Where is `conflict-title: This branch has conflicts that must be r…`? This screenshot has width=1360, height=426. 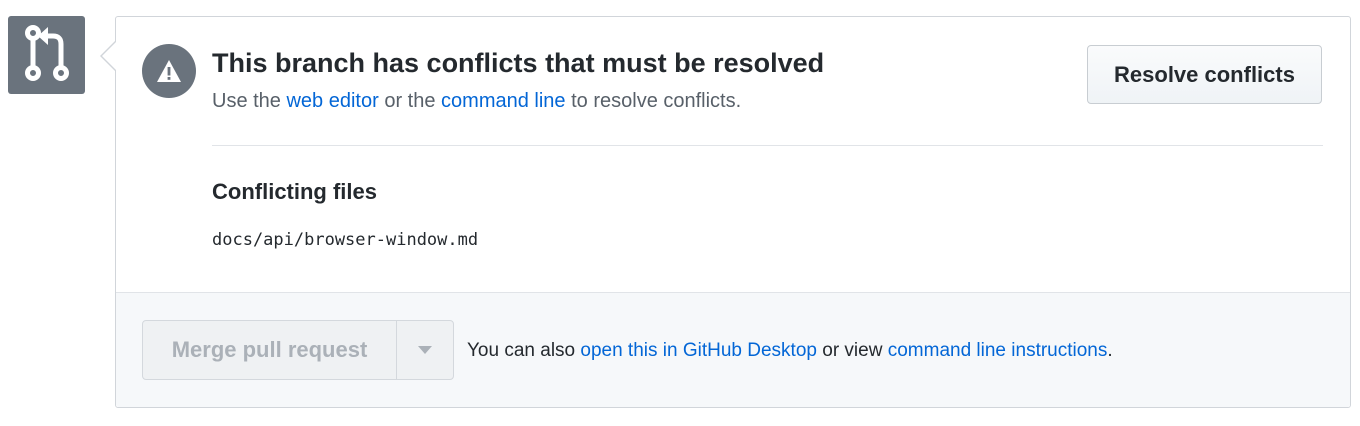
conflict-title: This branch has conflicts that must be r… is located at coordinates (518, 63).